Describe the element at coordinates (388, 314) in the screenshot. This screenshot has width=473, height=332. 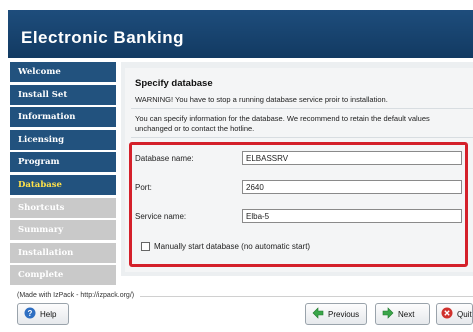
I see `arrow-right-icon` at that location.